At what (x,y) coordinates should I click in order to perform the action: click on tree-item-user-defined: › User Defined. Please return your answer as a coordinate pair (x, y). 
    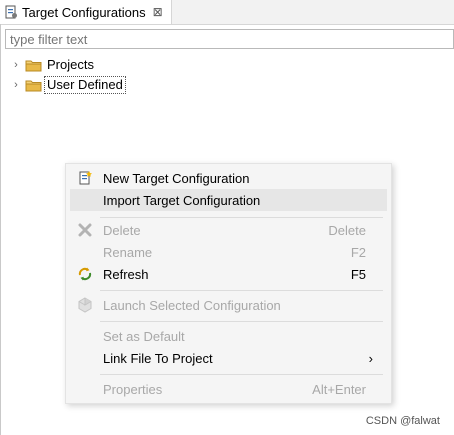
    Looking at the image, I should click on (68, 85).